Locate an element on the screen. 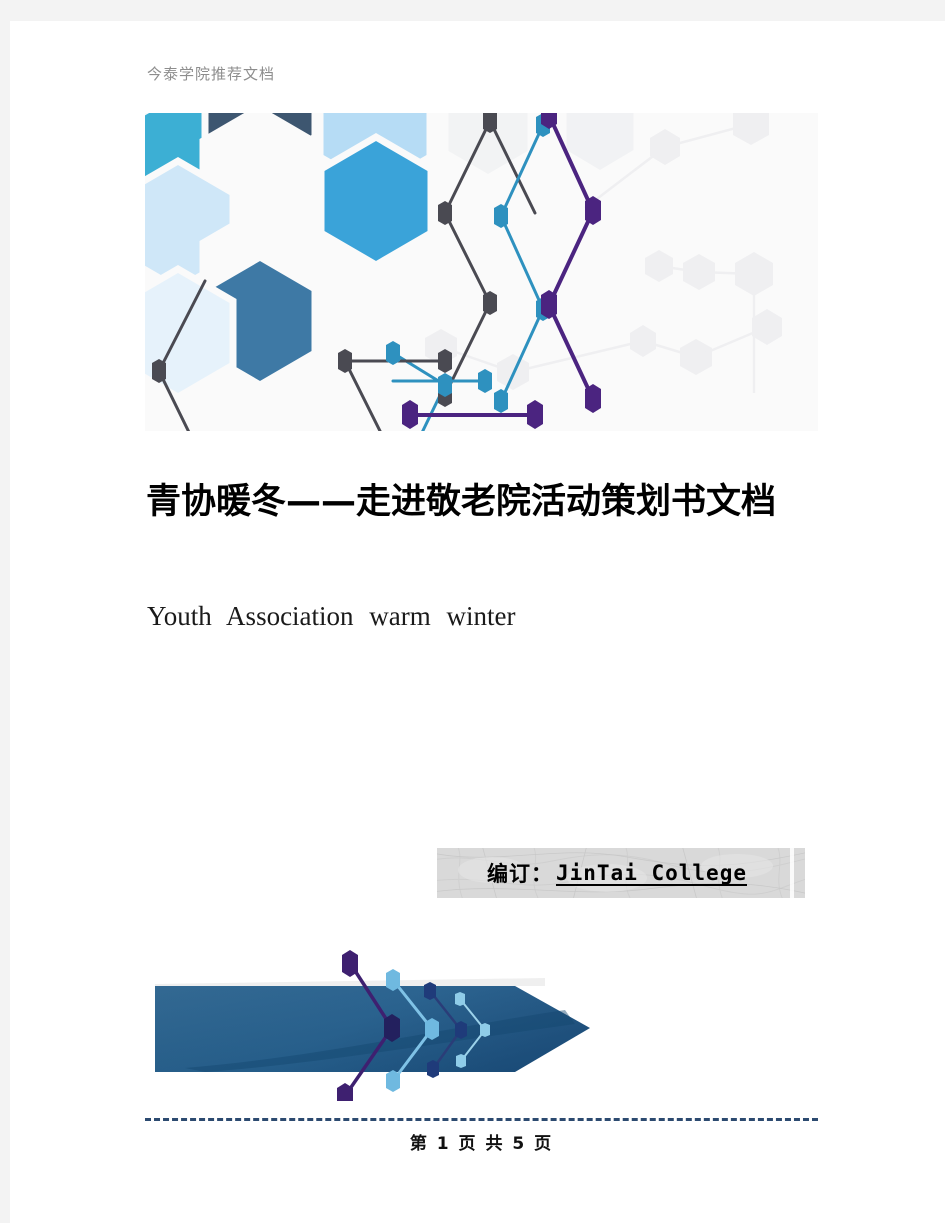 This screenshot has height=1223, width=945. signature-institution: JinTai College is located at coordinates (651, 873).